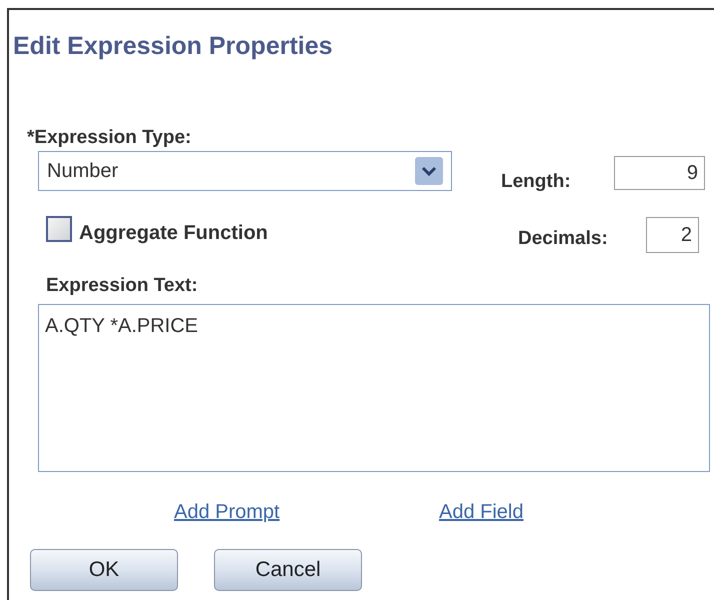  Describe the element at coordinates (109, 138) in the screenshot. I see `field-label: *Expression Type:` at that location.